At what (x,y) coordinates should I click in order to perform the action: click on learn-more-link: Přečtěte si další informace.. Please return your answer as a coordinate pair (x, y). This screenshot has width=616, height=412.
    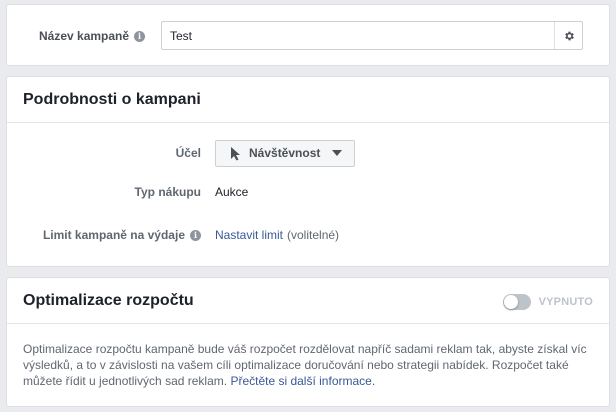
    Looking at the image, I should click on (302, 381).